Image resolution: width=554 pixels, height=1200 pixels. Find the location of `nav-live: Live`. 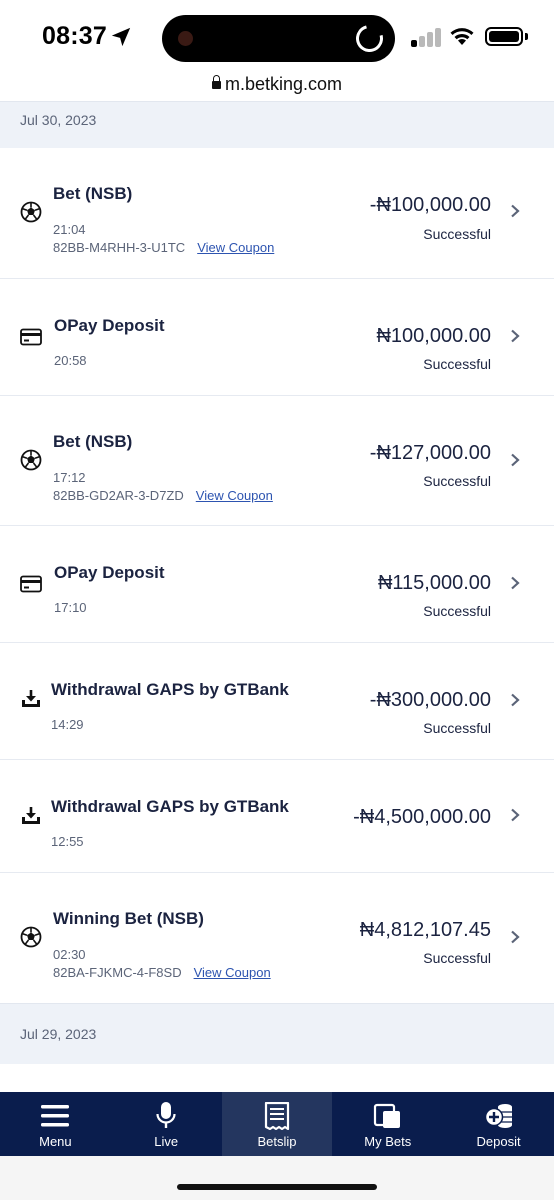

nav-live: Live is located at coordinates (166, 1124).